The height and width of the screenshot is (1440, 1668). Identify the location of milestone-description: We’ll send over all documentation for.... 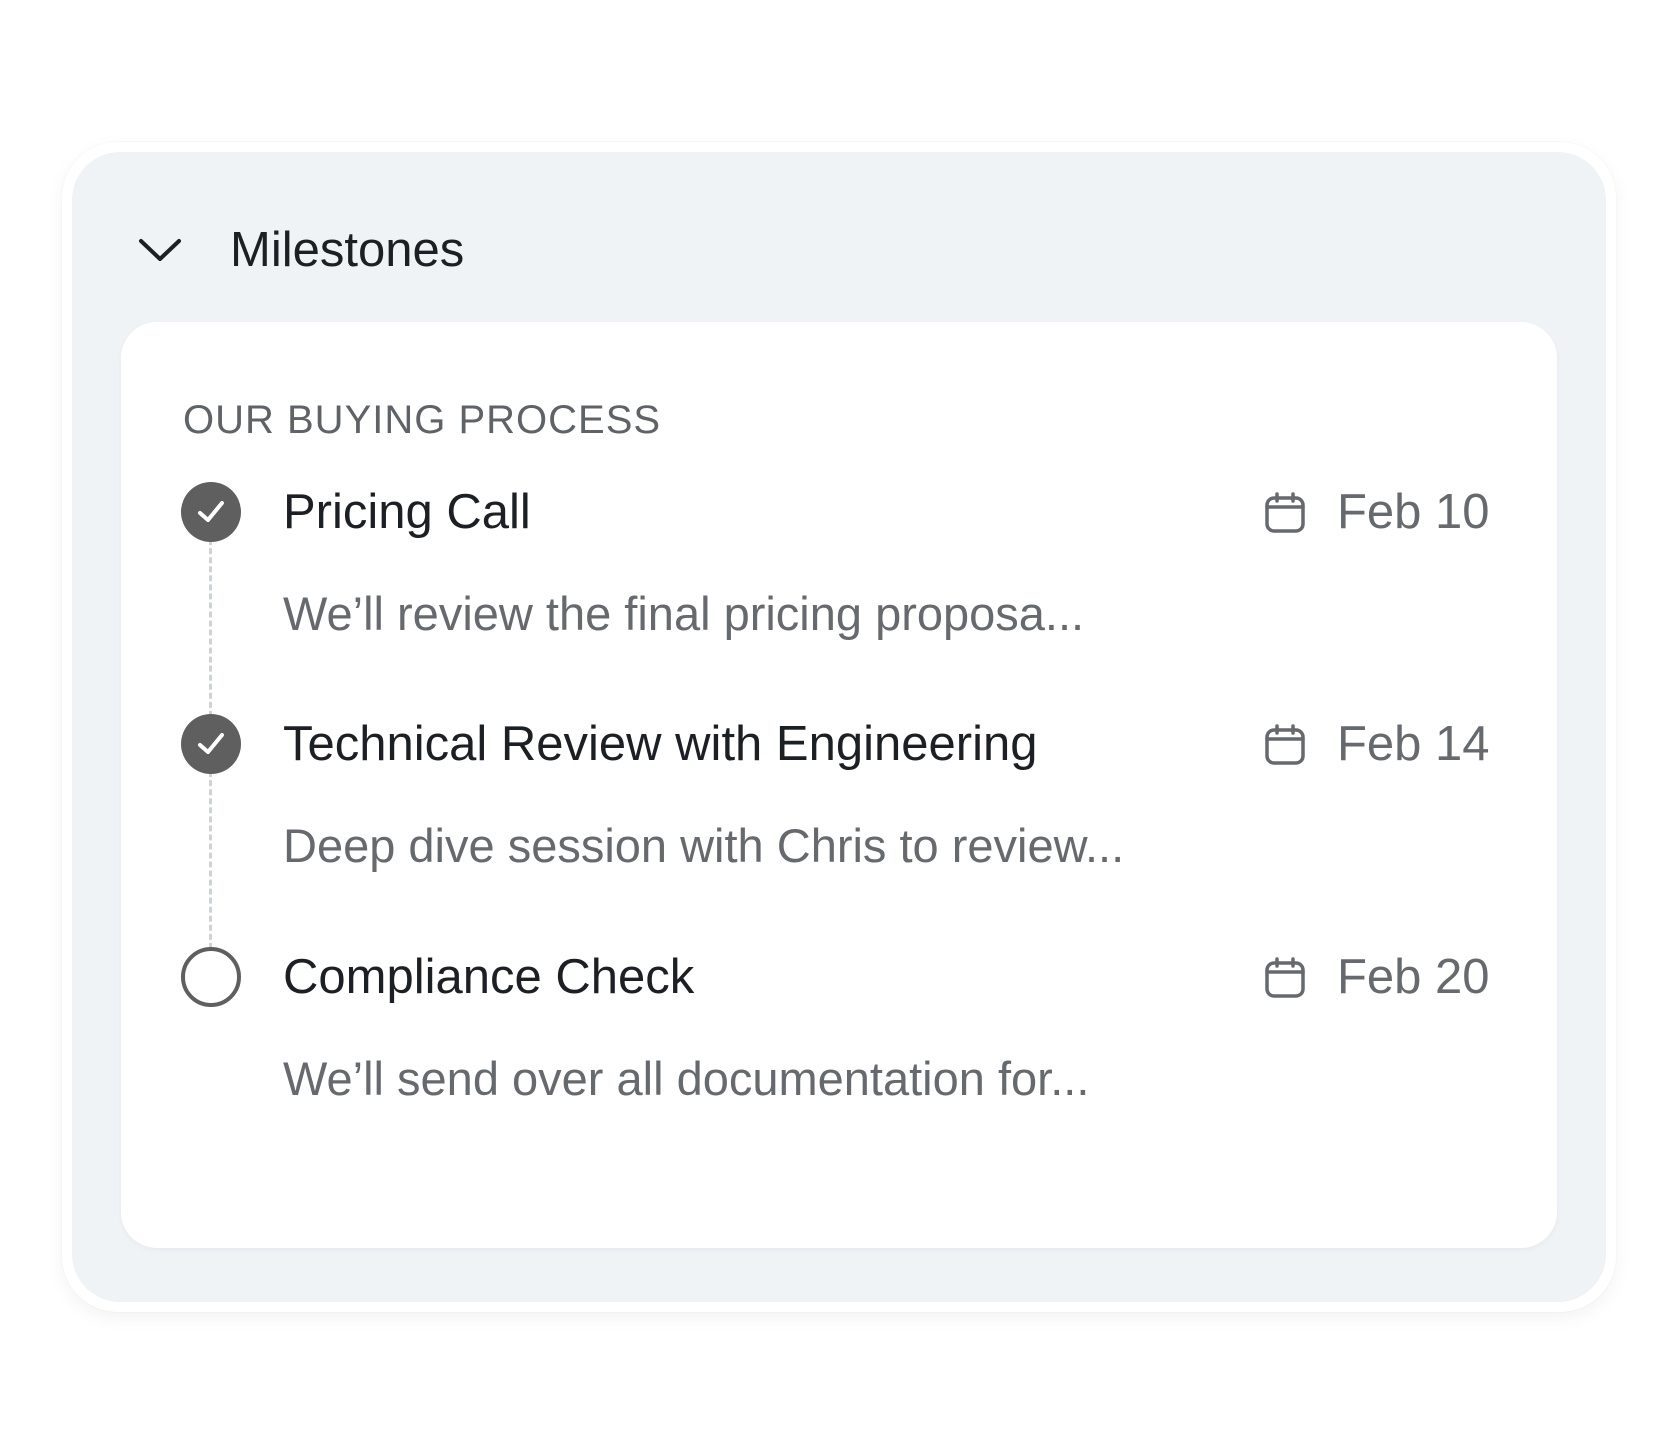
(686, 1078).